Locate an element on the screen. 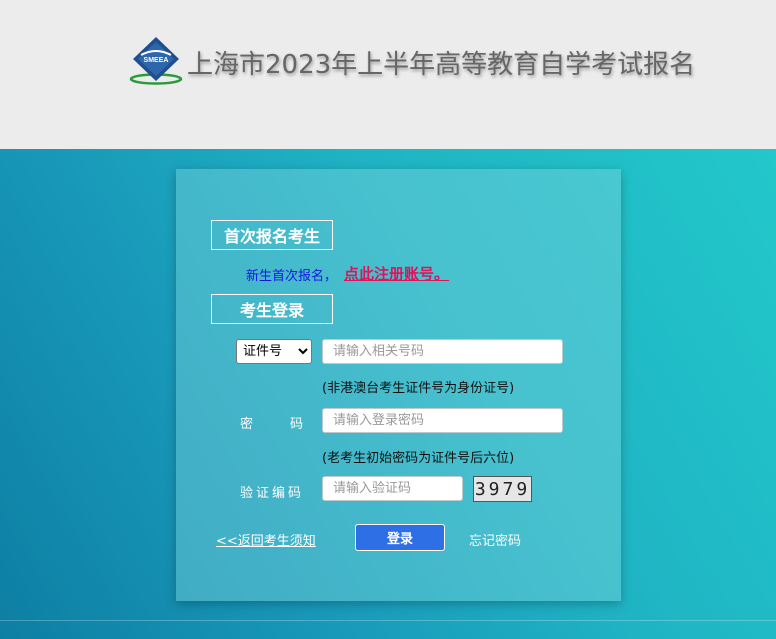 The image size is (776, 639). password-input is located at coordinates (442, 420).